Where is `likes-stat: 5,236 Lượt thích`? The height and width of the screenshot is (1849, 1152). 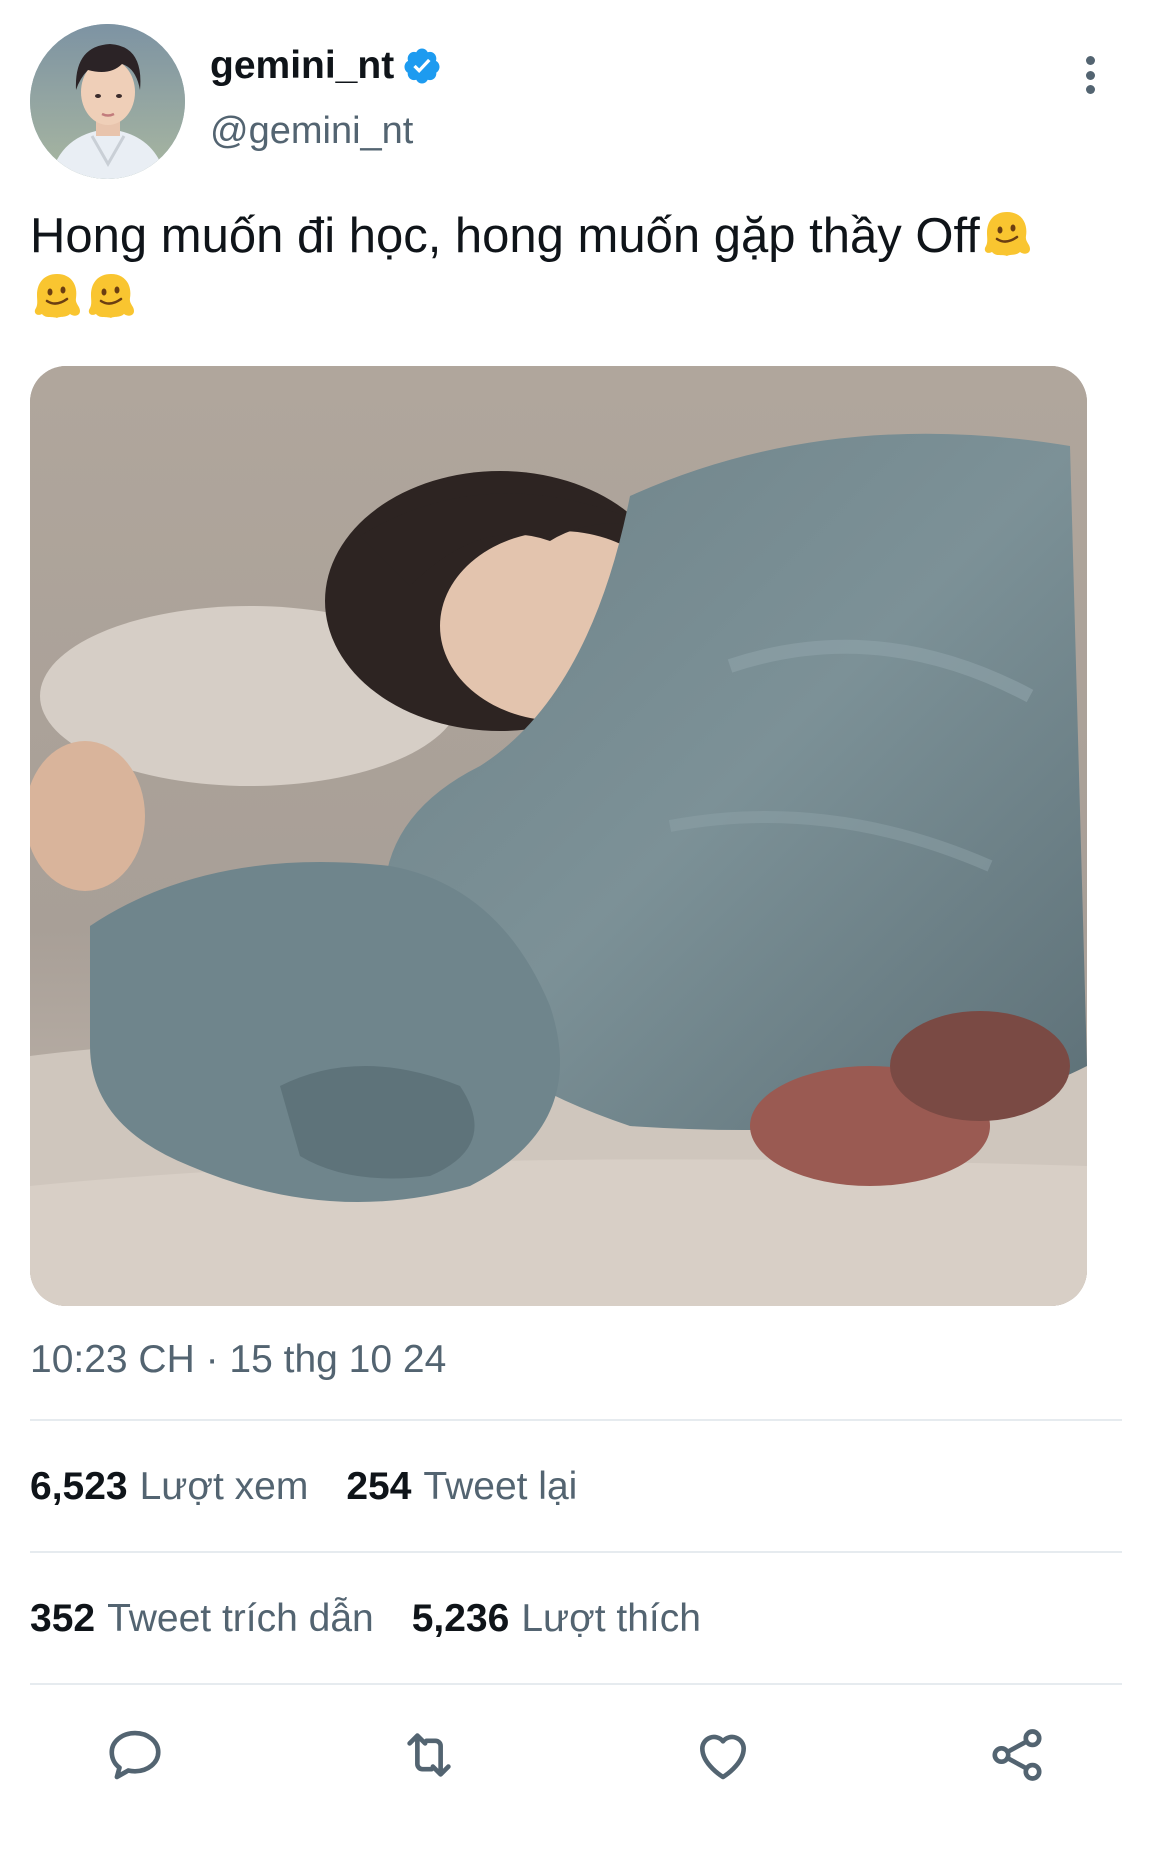
likes-stat: 5,236 Lượt thích is located at coordinates (556, 1619).